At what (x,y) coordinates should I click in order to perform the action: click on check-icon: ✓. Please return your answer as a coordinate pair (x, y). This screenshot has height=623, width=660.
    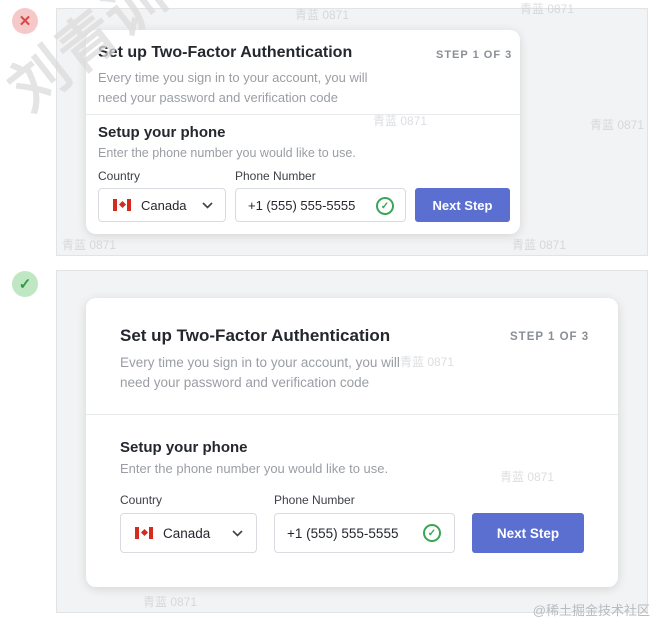
    Looking at the image, I should click on (25, 284).